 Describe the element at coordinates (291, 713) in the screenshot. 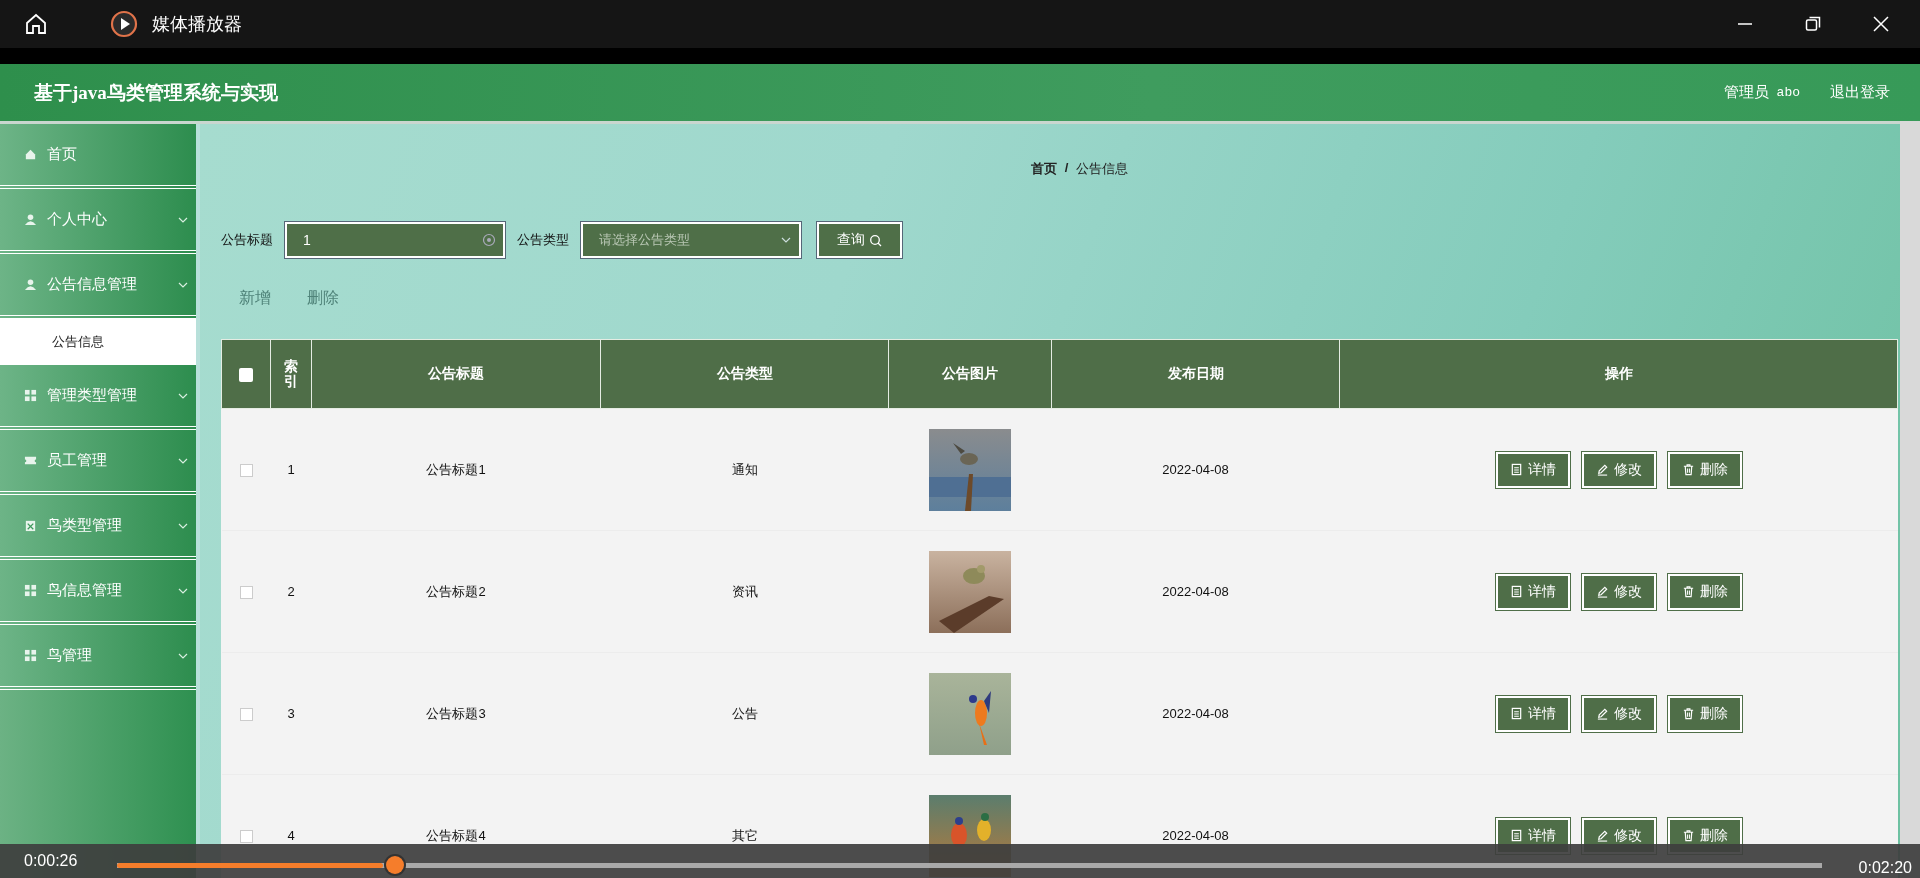

I see `table-cell: 3` at that location.